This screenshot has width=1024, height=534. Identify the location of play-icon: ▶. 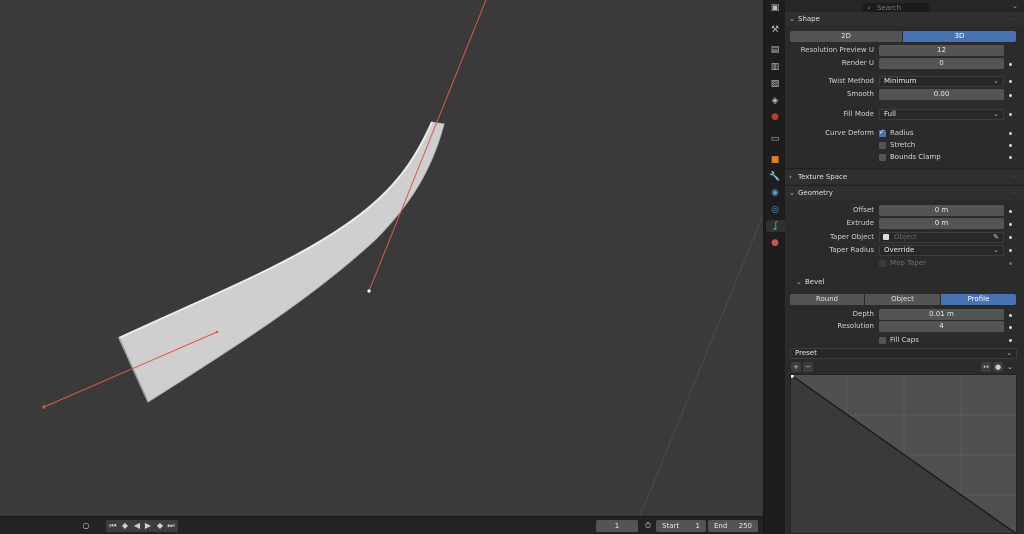
(148, 526).